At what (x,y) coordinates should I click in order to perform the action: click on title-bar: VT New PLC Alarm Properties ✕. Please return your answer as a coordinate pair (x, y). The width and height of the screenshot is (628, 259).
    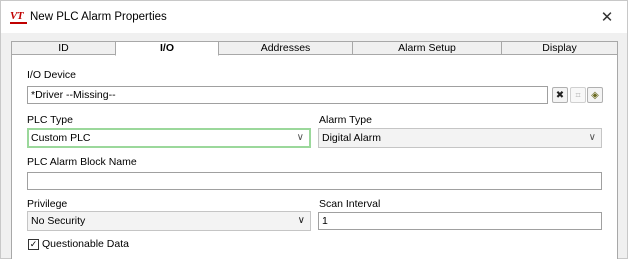
    Looking at the image, I should click on (314, 17).